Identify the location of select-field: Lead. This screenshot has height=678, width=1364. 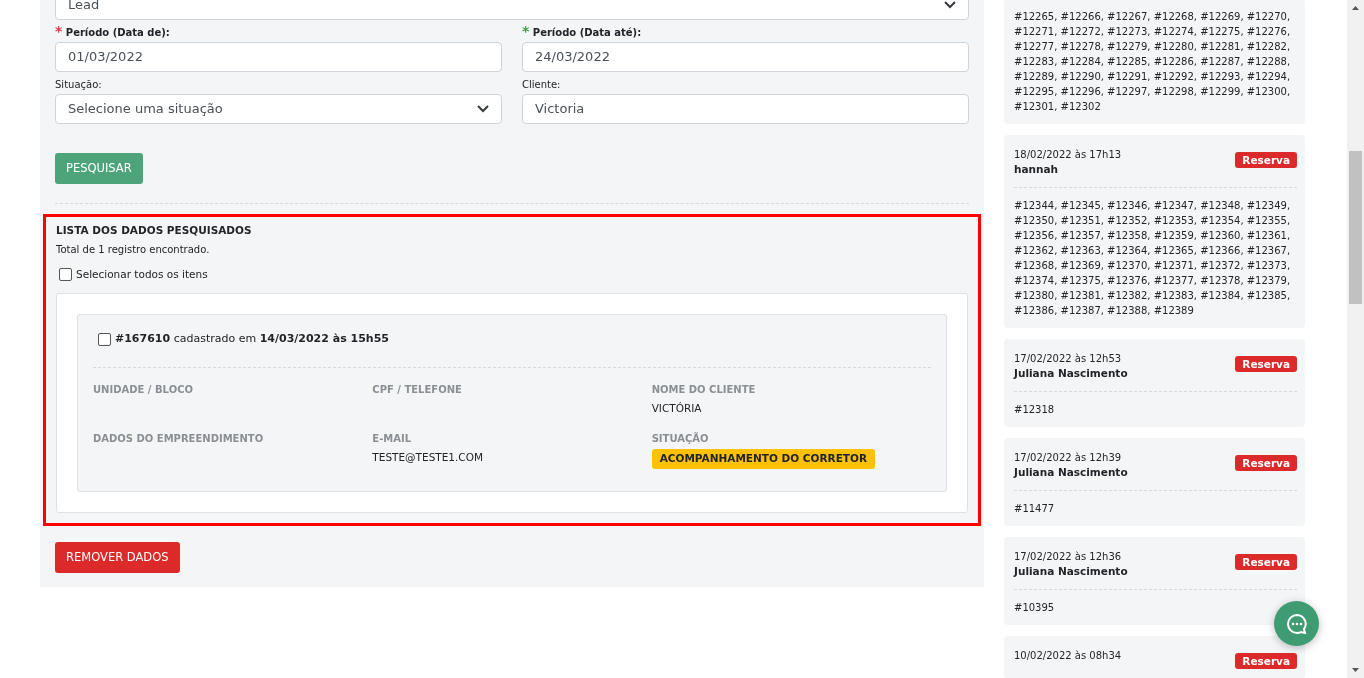
(512, 10).